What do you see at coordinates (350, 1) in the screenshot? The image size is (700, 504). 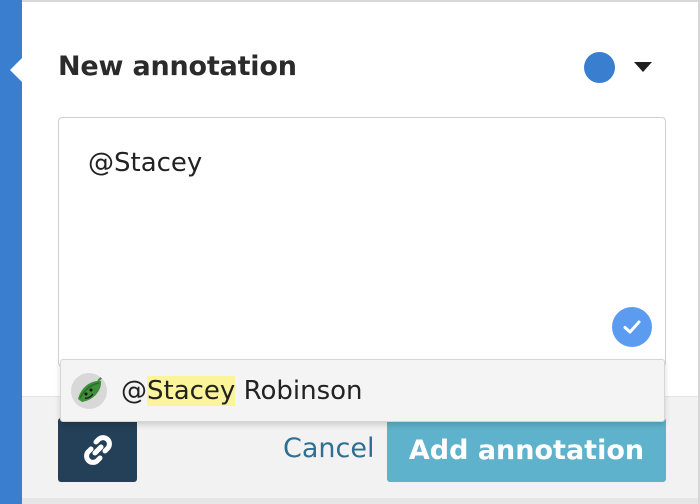 I see `top-divider` at bounding box center [350, 1].